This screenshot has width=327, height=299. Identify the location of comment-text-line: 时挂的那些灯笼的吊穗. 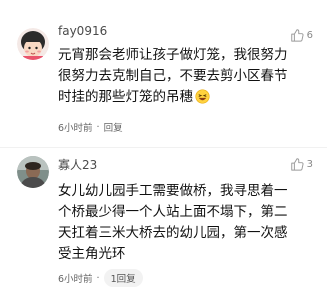
(187, 99).